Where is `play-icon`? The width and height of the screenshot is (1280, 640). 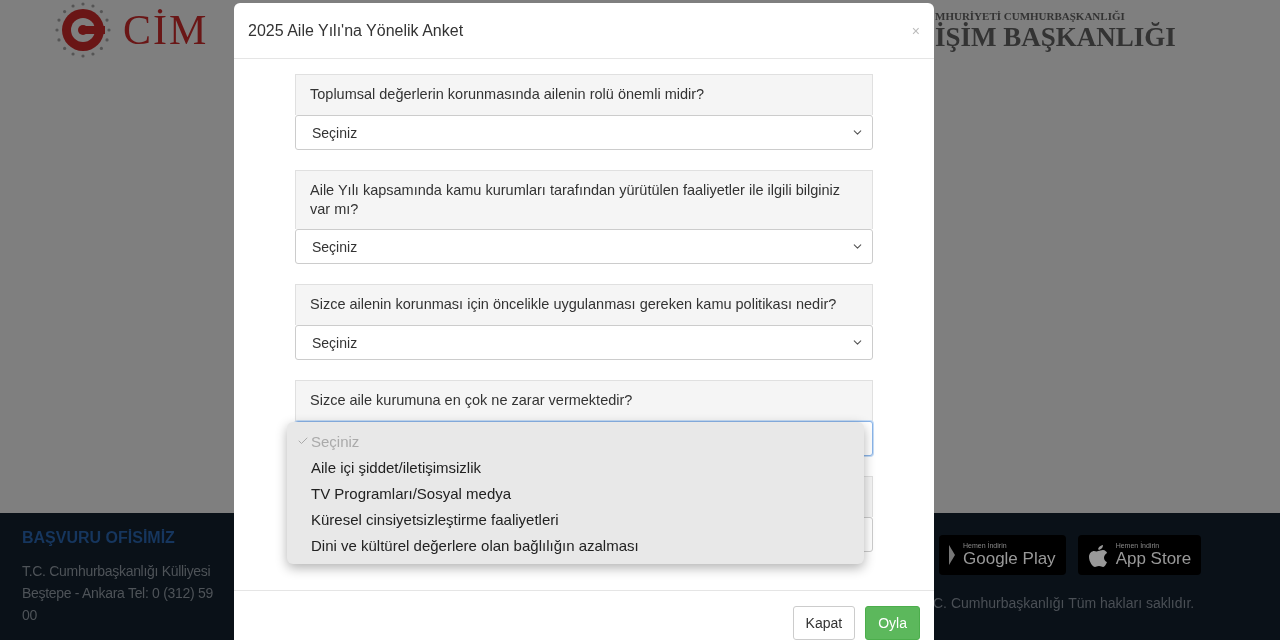
play-icon is located at coordinates (952, 555).